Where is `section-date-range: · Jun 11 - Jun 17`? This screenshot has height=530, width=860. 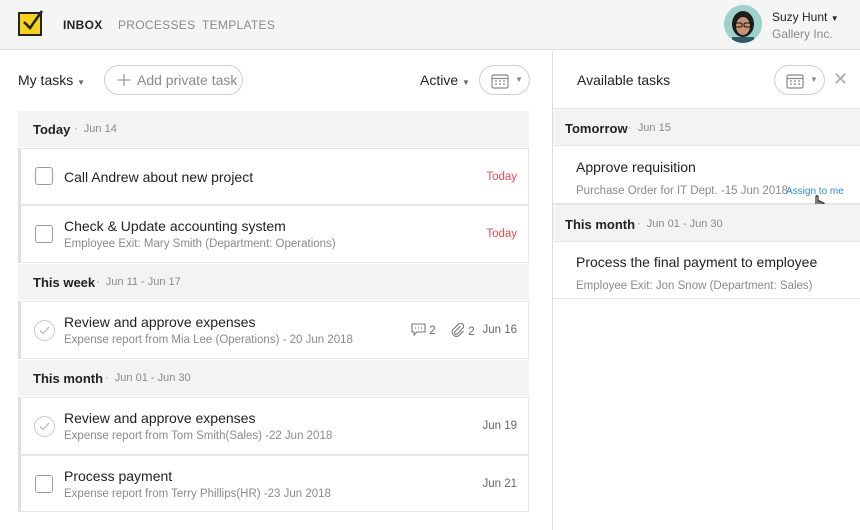 section-date-range: · Jun 11 - Jun 17 is located at coordinates (138, 282).